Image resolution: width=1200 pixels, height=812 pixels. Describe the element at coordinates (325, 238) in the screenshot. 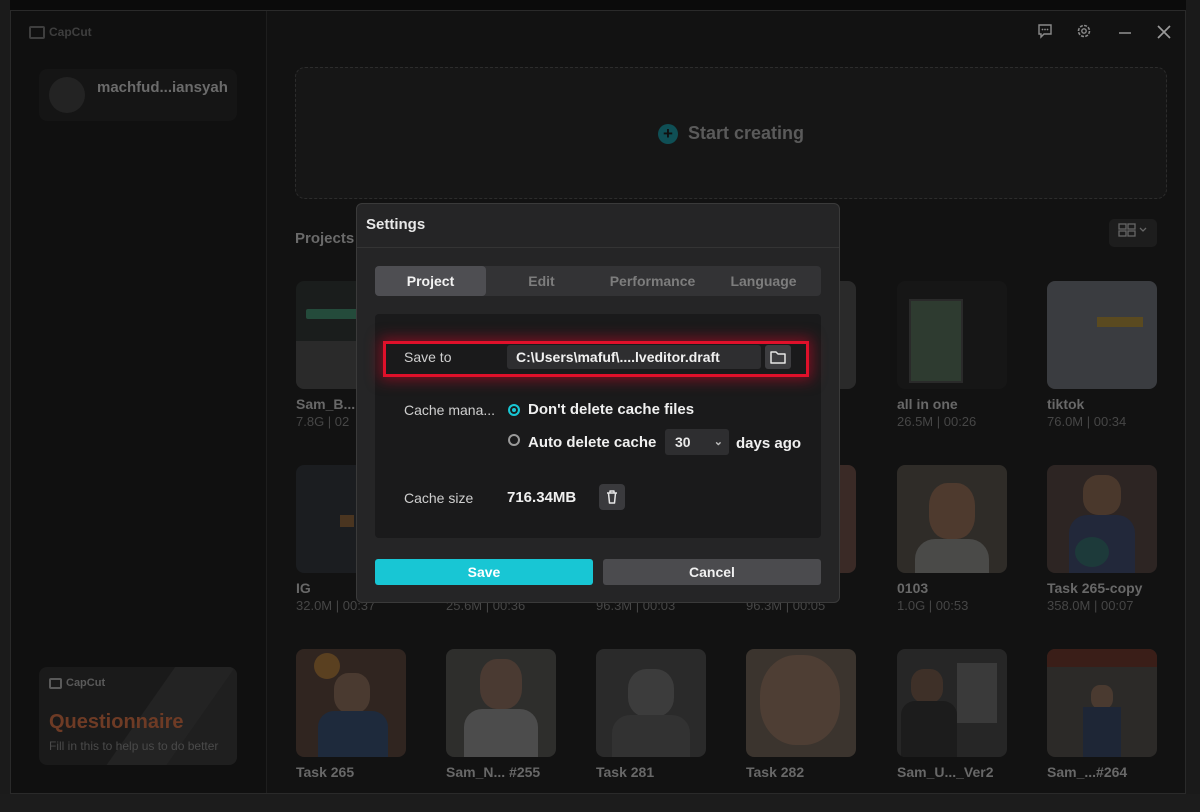

I see `projects-title: Projects` at that location.